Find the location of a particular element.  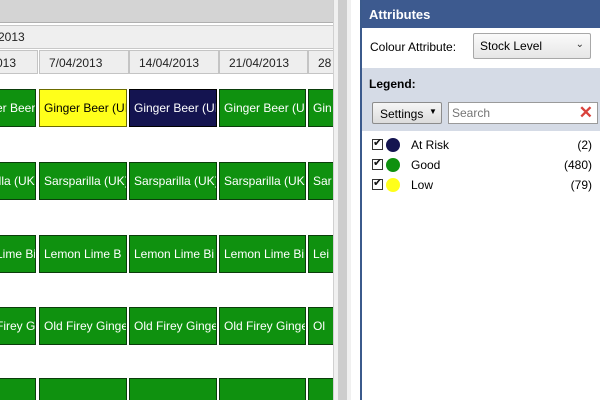

splitter is located at coordinates (355, 200).